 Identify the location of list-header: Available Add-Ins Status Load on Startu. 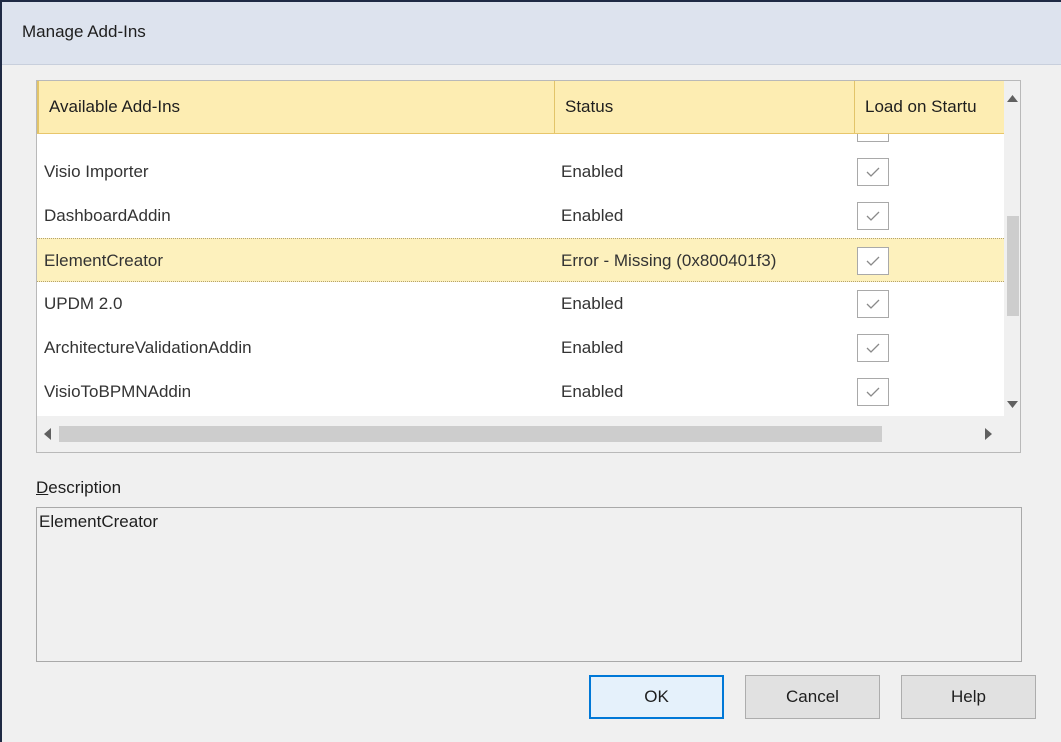
(520, 107).